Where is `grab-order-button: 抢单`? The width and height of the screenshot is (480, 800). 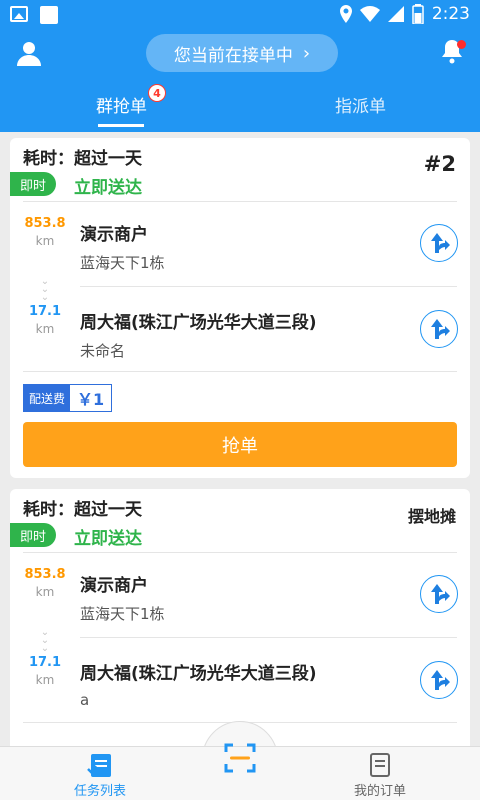
grab-order-button: 抢单 is located at coordinates (240, 444).